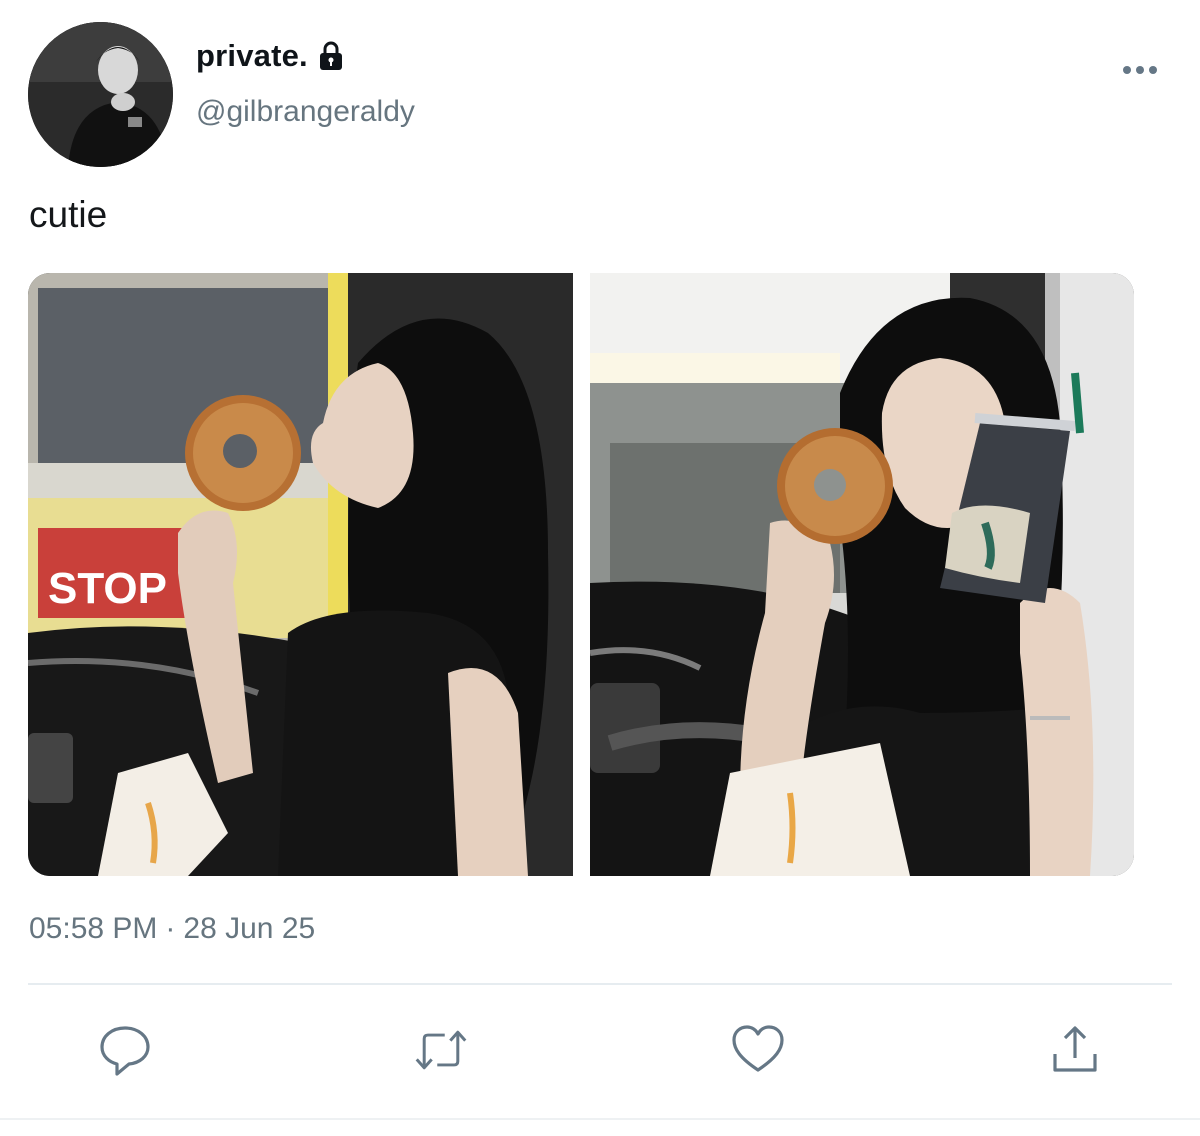  I want to click on tweet-timestamp: 05:58 PM · 28 Jun 25, so click(172, 929).